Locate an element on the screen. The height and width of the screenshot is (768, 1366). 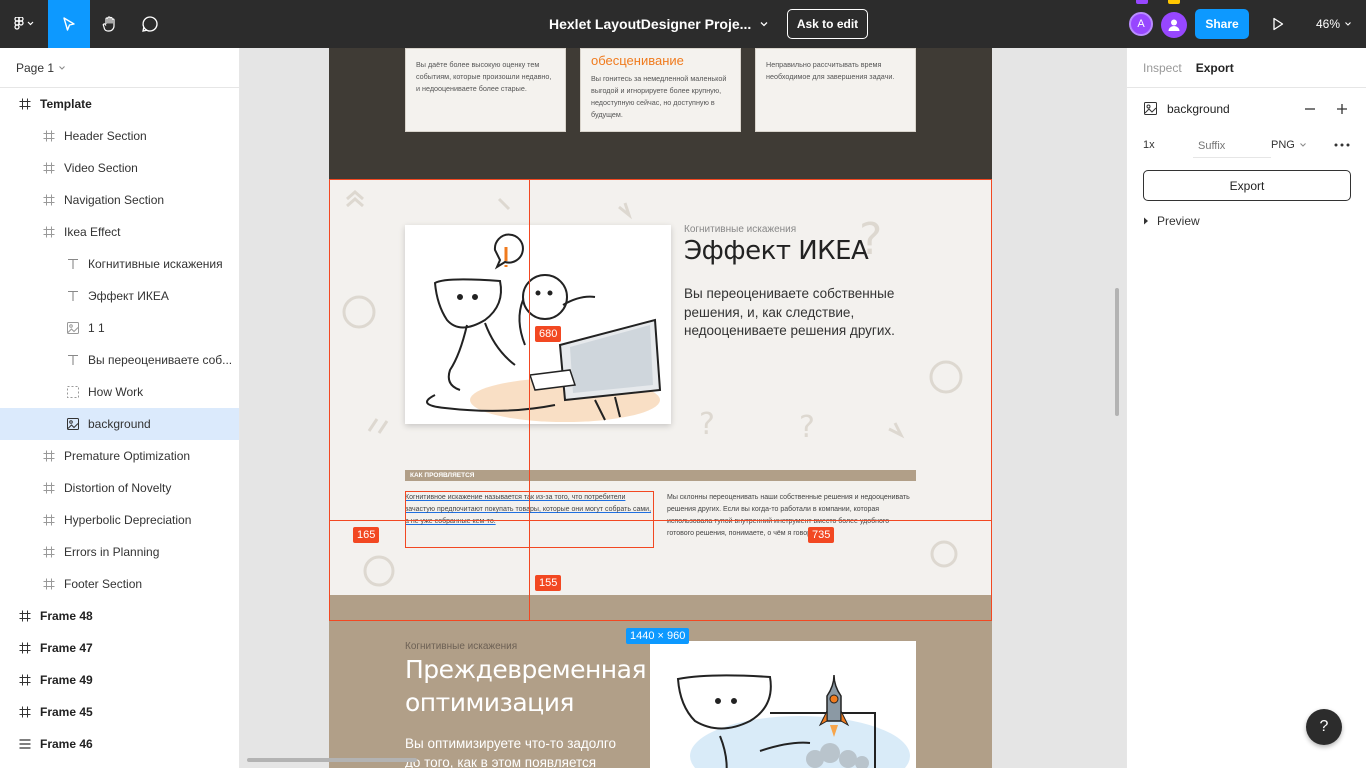
present-button is located at coordinates (1278, 24).